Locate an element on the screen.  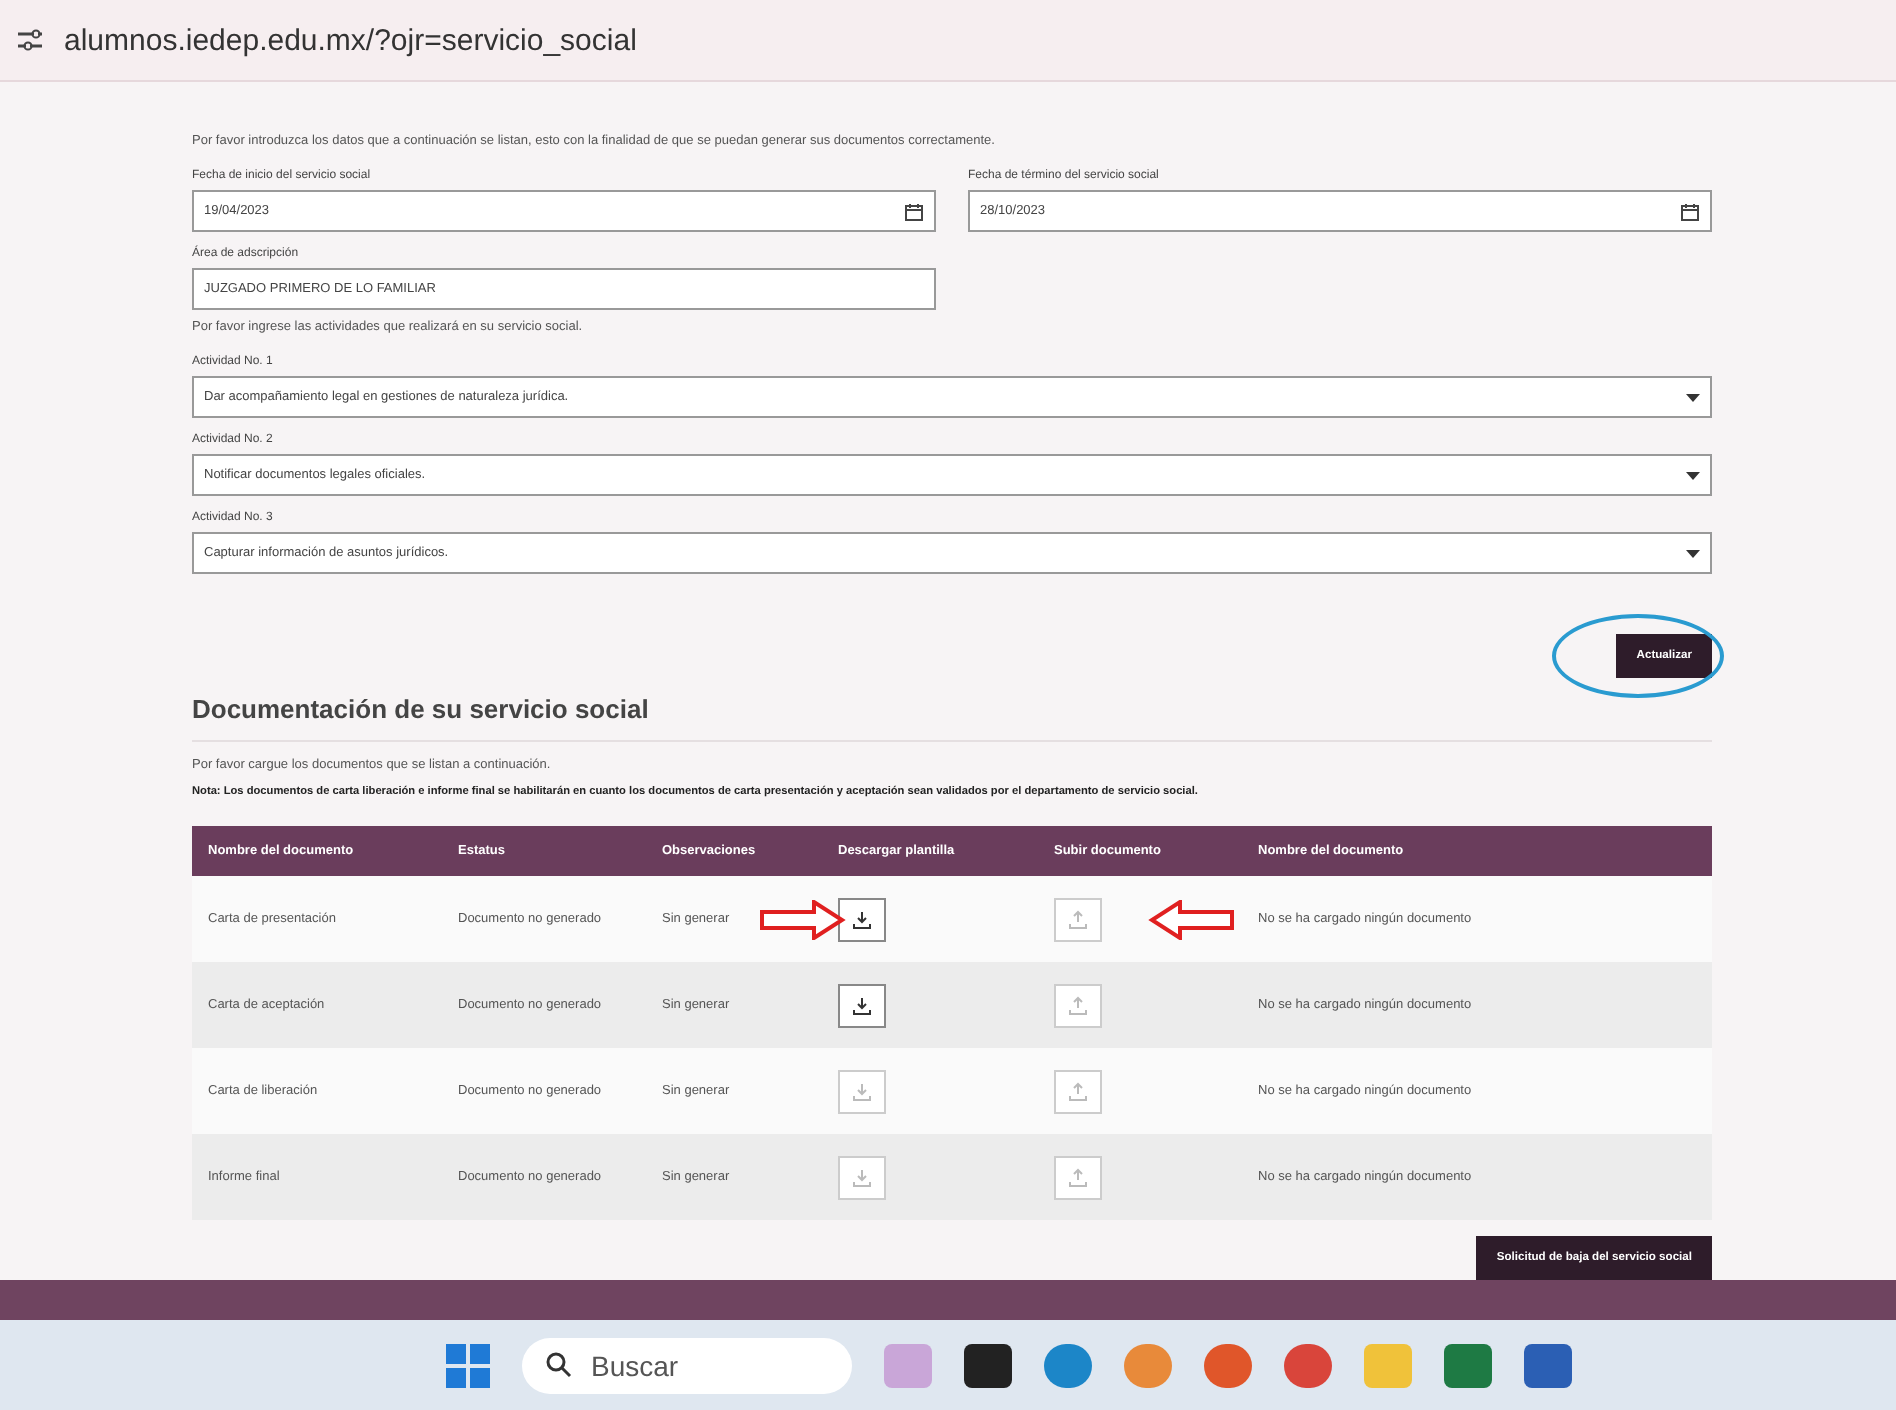
address-bar-url: alumnos.iedep.edu.mx/?ojr=servicio_social is located at coordinates (350, 40).